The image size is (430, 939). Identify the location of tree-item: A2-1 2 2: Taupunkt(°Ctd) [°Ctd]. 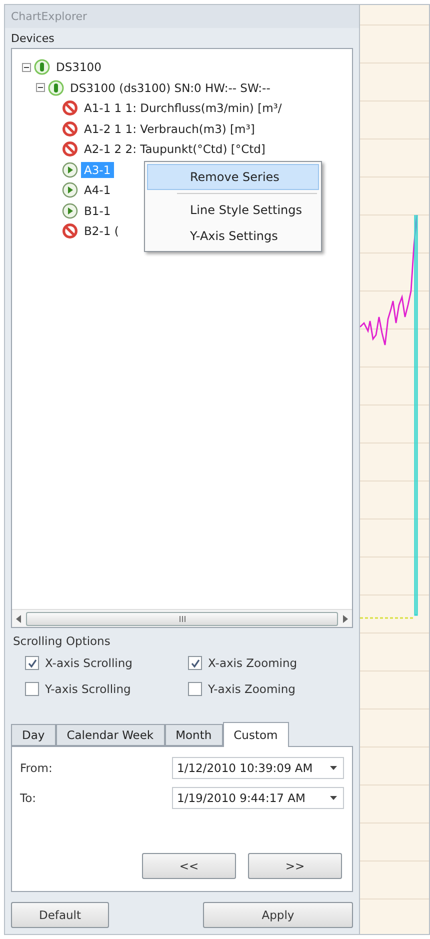
(174, 149).